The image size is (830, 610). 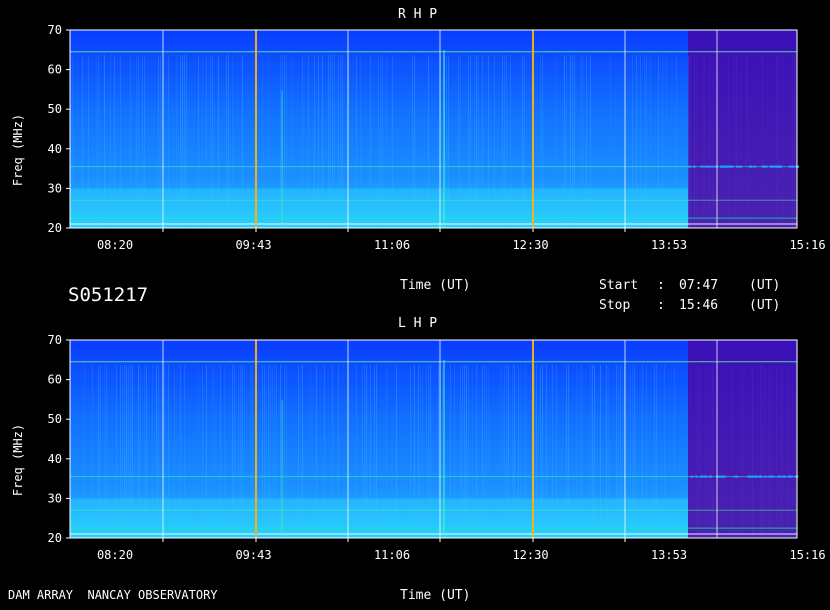 What do you see at coordinates (55, 419) in the screenshot?
I see `y-tick-label: 50` at bounding box center [55, 419].